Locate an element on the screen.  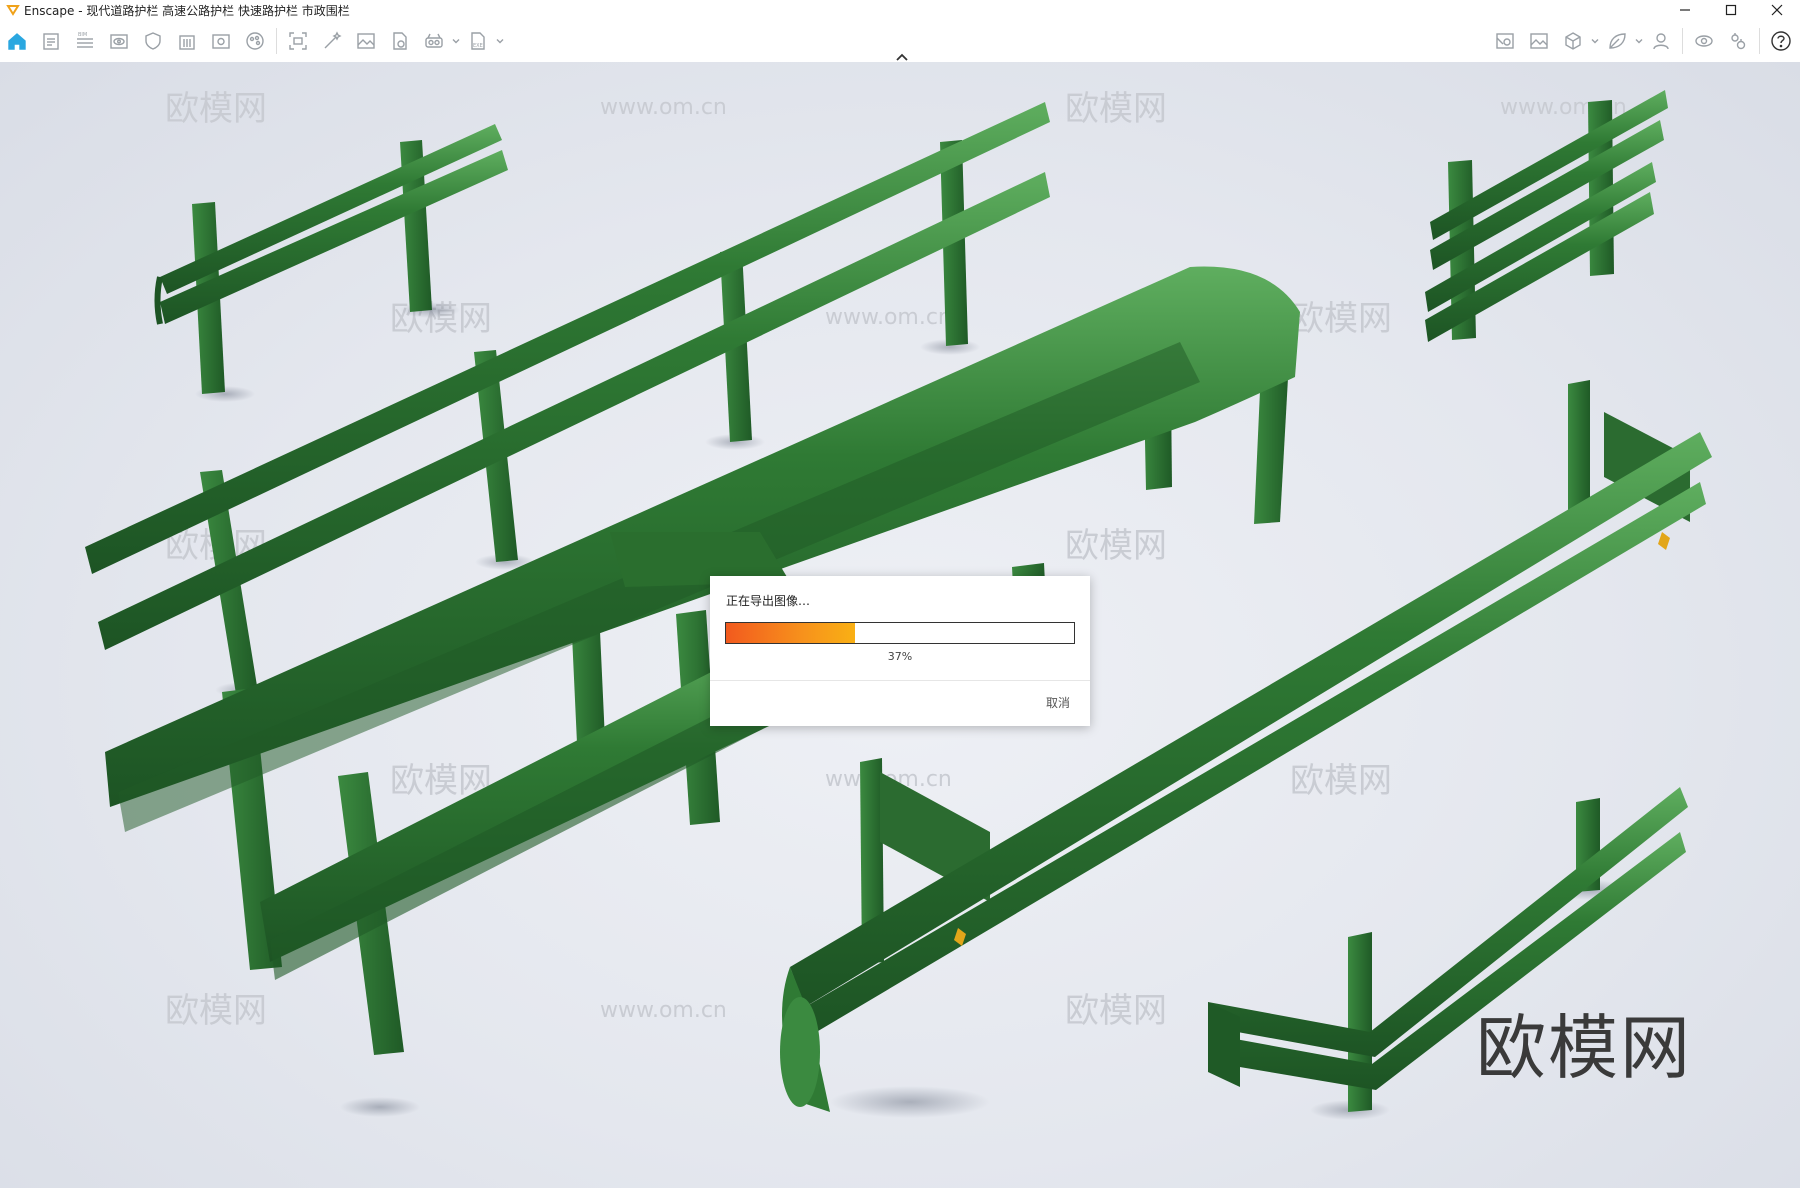
maximize-icon is located at coordinates (1731, 10).